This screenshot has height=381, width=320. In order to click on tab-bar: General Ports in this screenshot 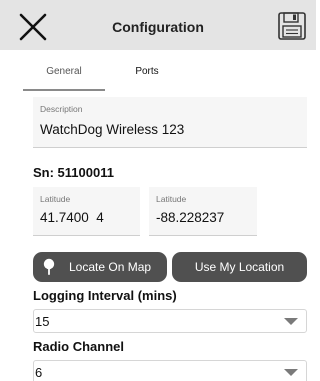, I will do `click(158, 71)`.